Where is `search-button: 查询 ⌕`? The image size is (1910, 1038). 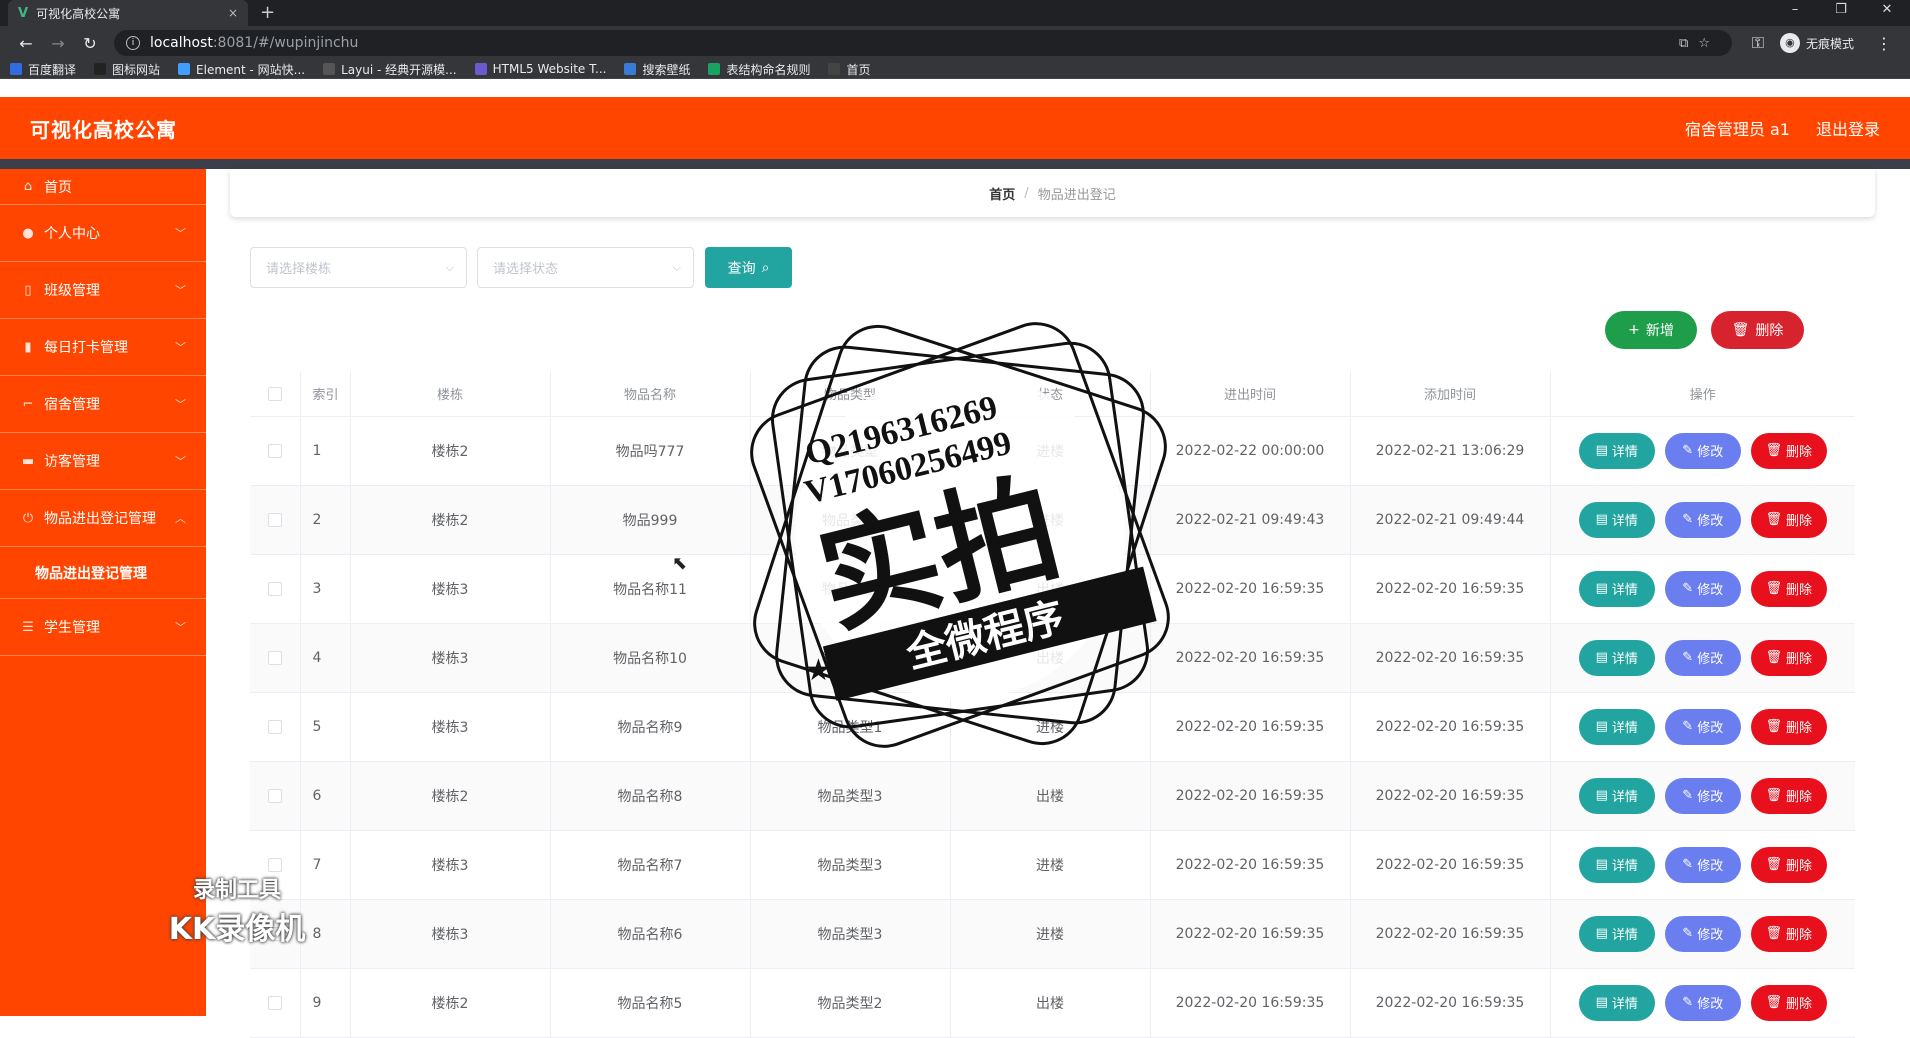
search-button: 查询 ⌕ is located at coordinates (748, 267).